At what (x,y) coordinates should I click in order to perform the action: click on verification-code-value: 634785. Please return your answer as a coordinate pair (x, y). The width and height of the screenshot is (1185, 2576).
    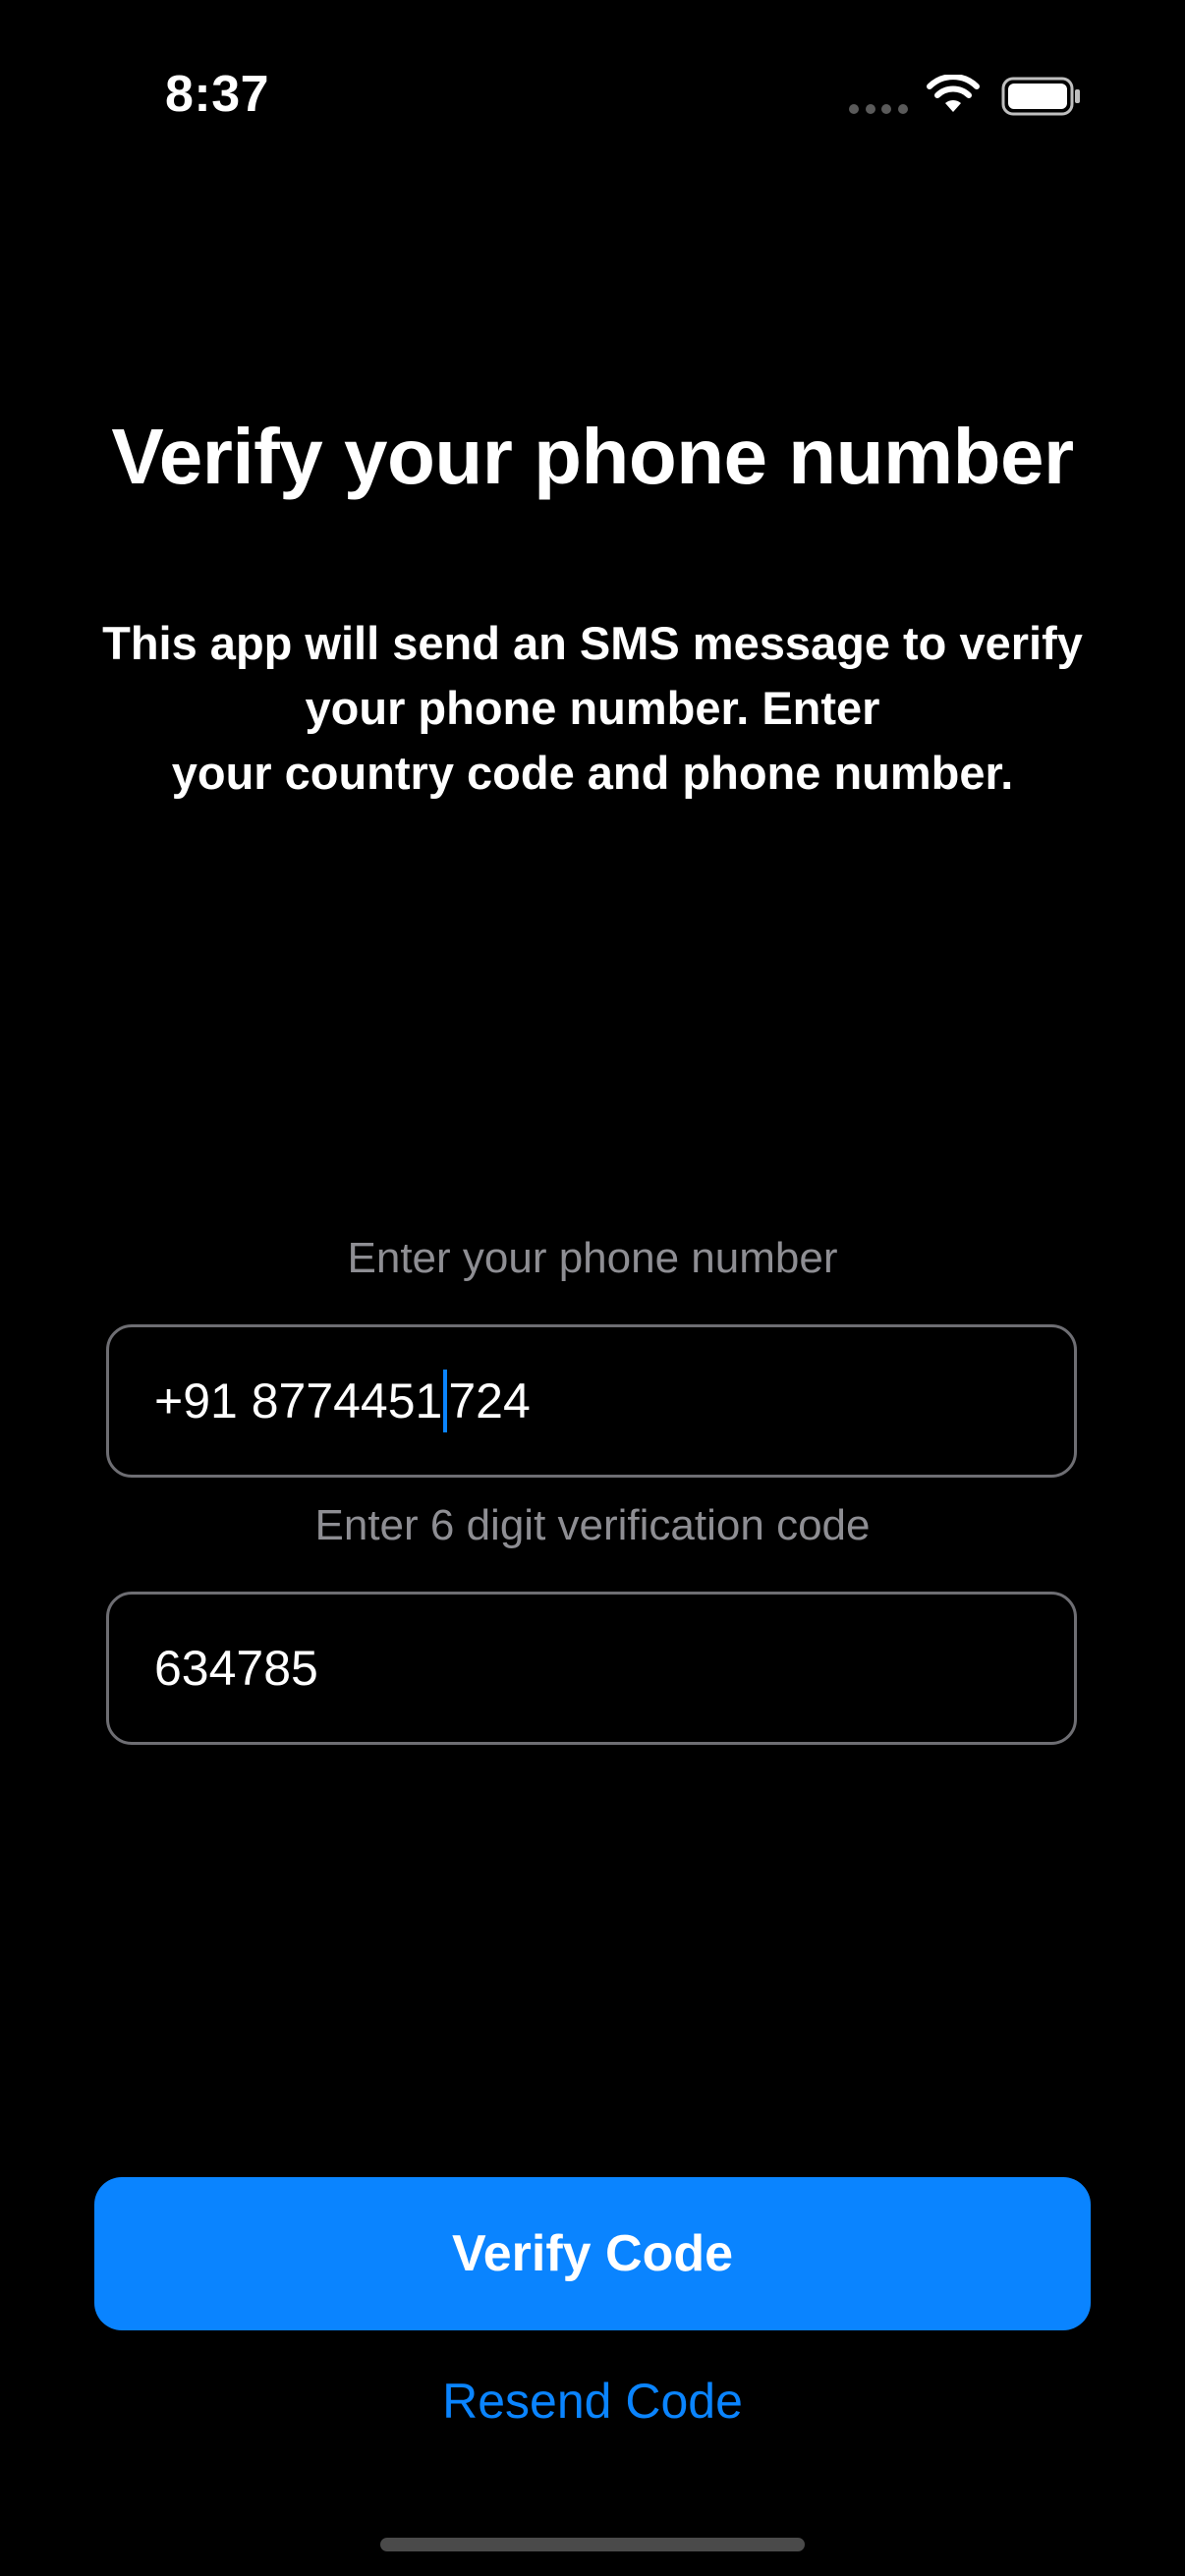
    Looking at the image, I should click on (236, 1668).